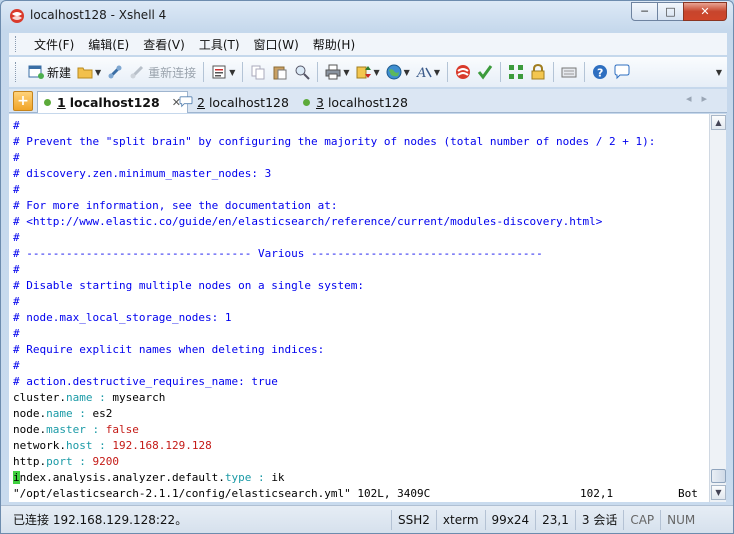 The image size is (734, 534). Describe the element at coordinates (108, 44) in the screenshot. I see `menu-edit: 编辑(E)` at that location.